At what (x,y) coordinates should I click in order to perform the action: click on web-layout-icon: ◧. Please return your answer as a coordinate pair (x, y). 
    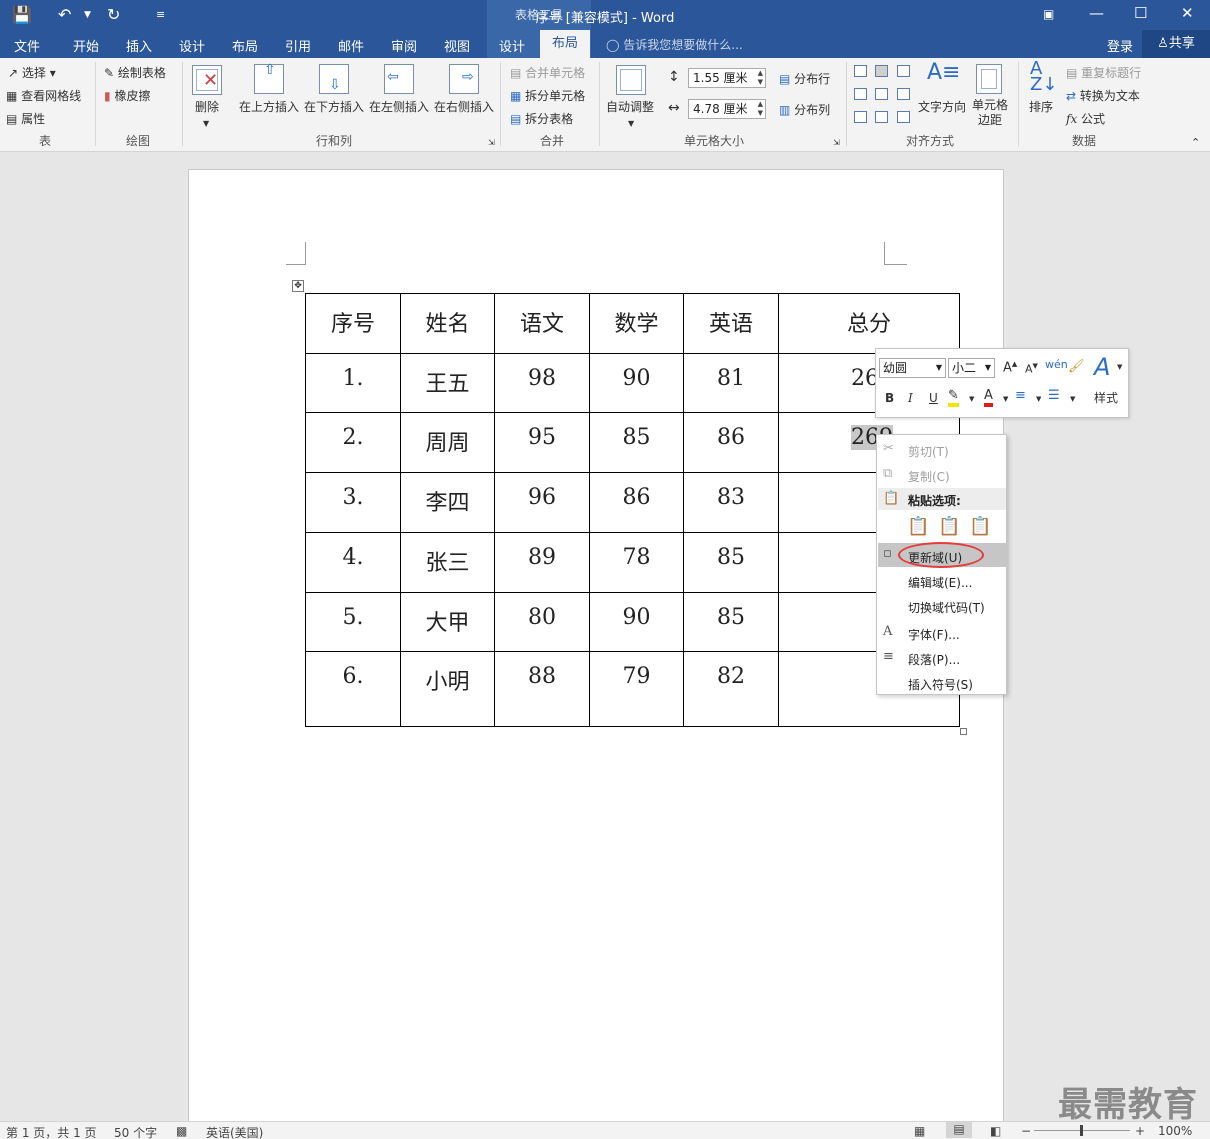
    Looking at the image, I should click on (995, 1131).